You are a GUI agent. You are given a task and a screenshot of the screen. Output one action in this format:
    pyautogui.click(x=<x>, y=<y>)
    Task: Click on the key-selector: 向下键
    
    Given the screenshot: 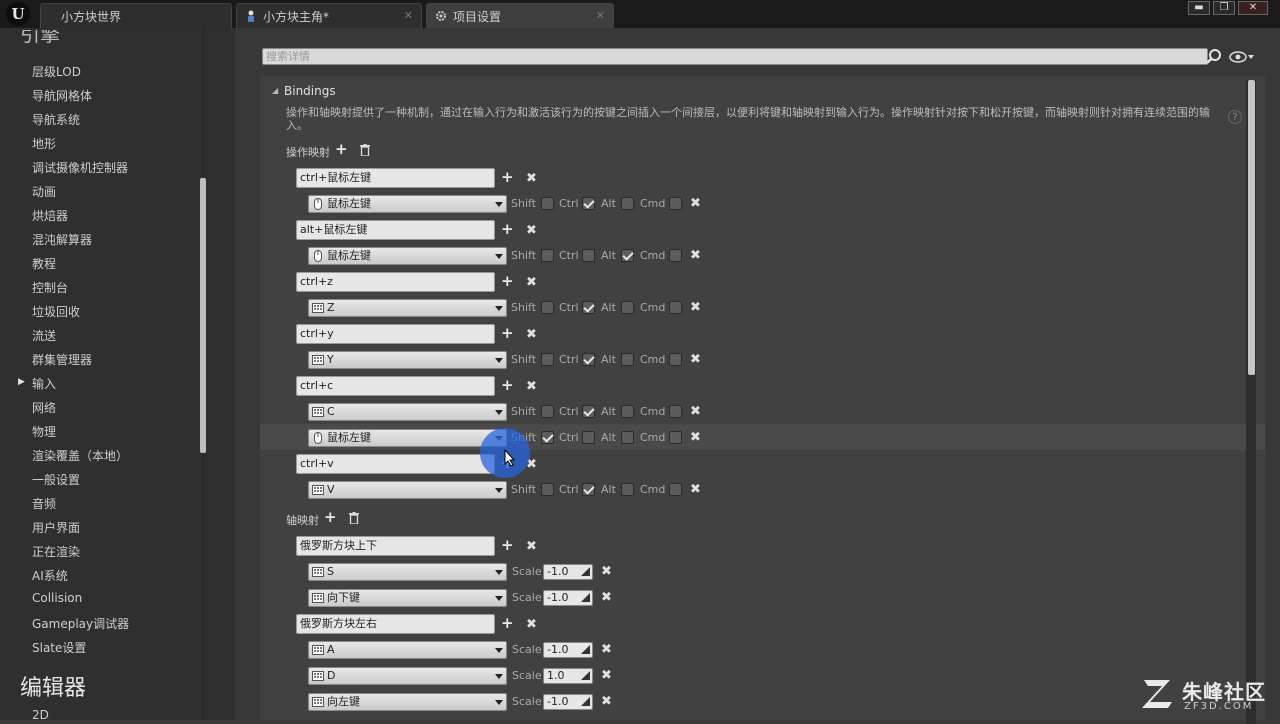 What is the action you would take?
    pyautogui.click(x=407, y=598)
    